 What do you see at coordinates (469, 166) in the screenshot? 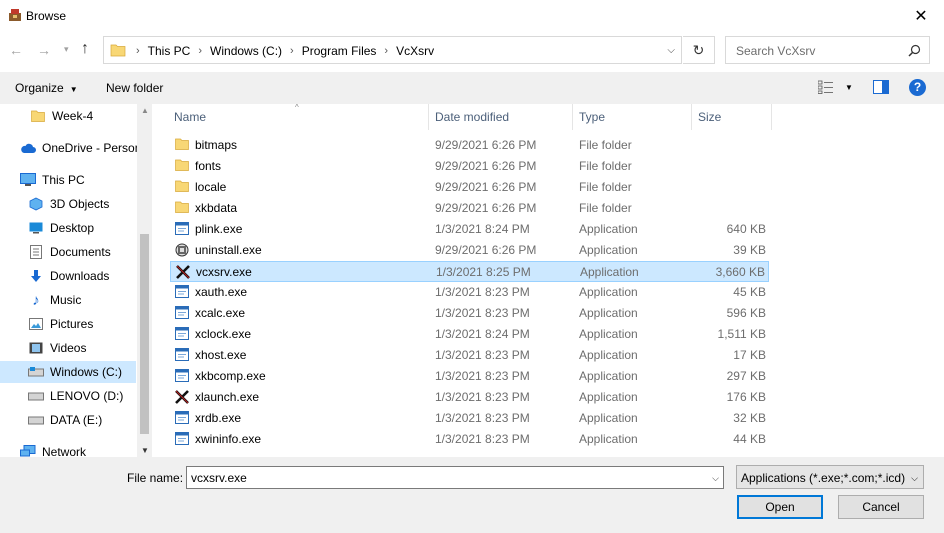
I see `file-row: fonts 9/29/2021 6:26 PM File folder` at bounding box center [469, 166].